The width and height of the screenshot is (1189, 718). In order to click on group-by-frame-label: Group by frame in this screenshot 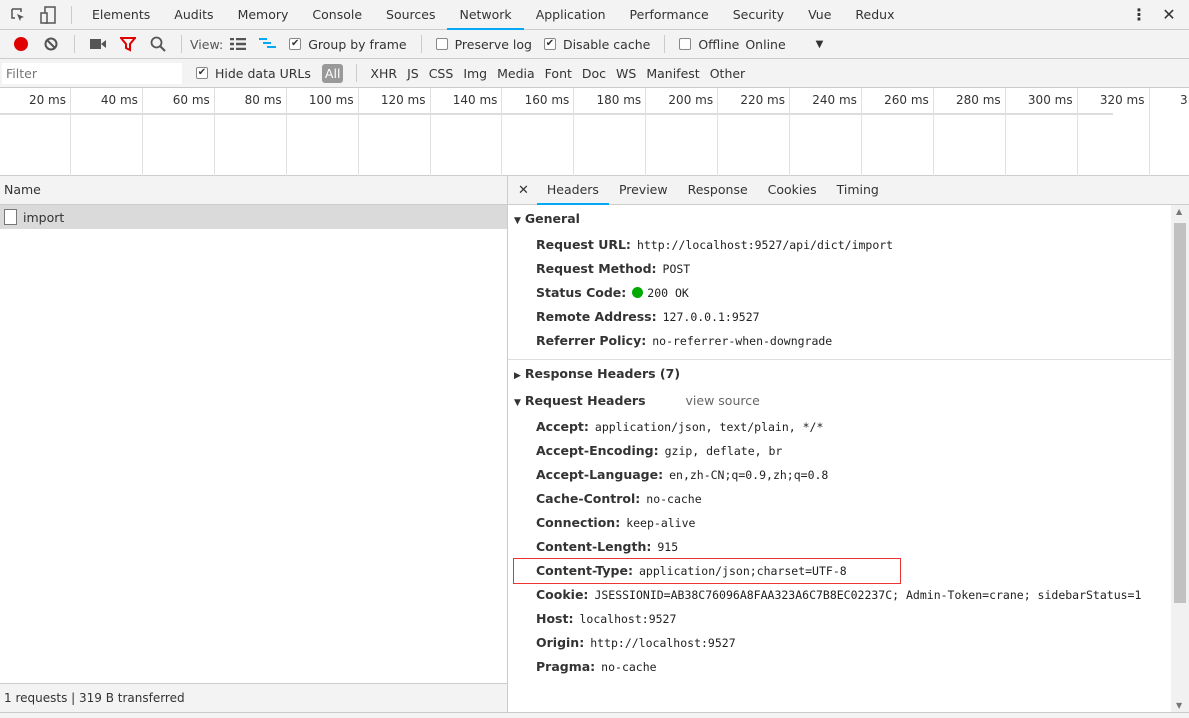, I will do `click(357, 44)`.